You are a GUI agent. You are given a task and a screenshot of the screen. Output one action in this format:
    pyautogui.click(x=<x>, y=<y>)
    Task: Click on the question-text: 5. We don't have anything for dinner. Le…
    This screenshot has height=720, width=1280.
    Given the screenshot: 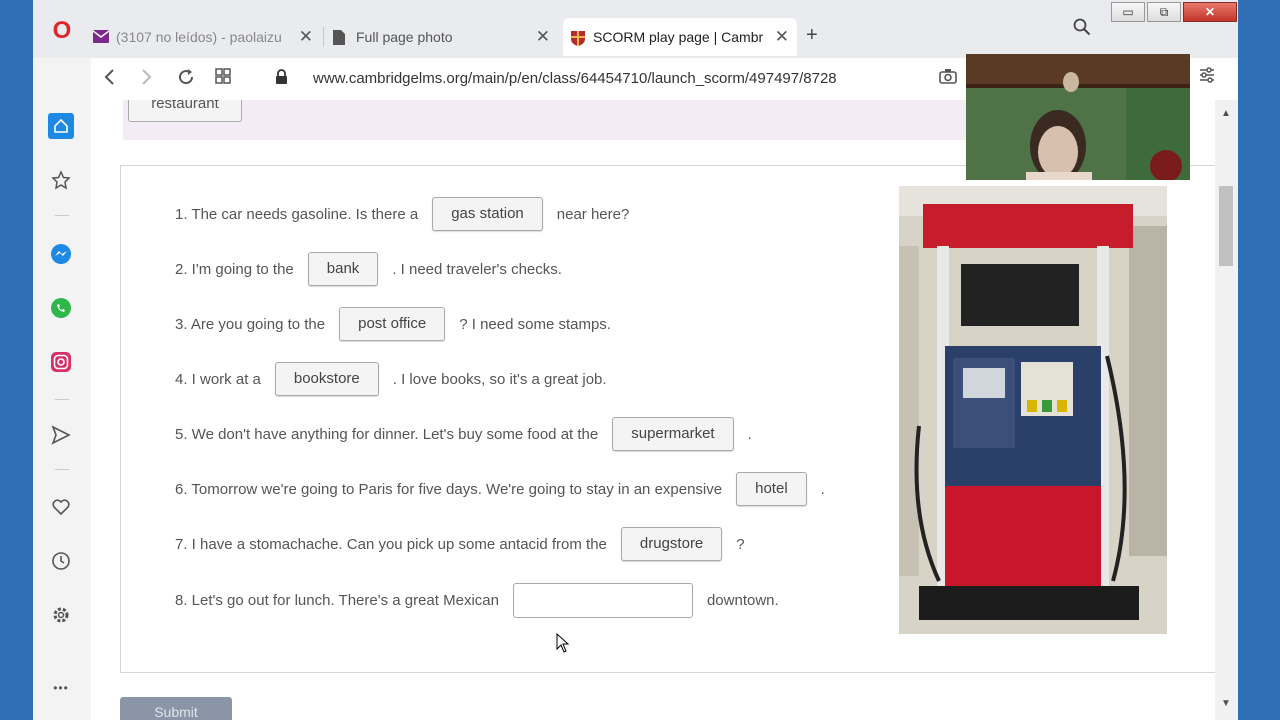 What is the action you would take?
    pyautogui.click(x=387, y=434)
    